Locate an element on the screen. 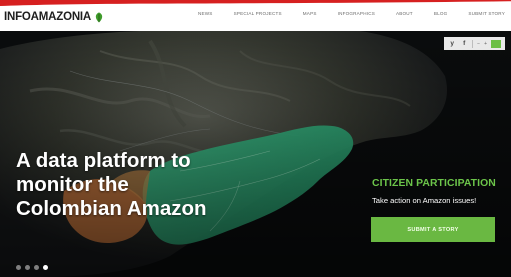 The image size is (511, 277). share-toolbar: y f − + is located at coordinates (474, 43).